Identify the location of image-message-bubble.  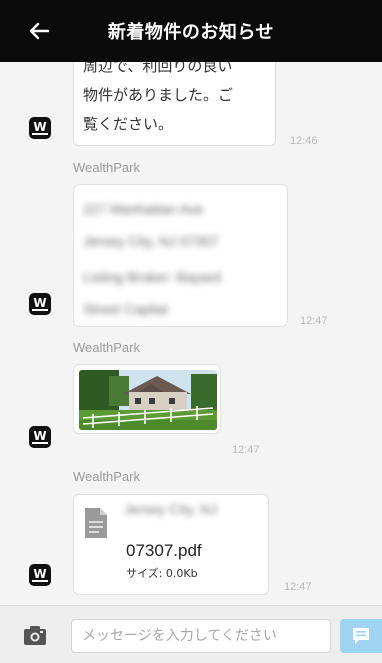
(147, 399).